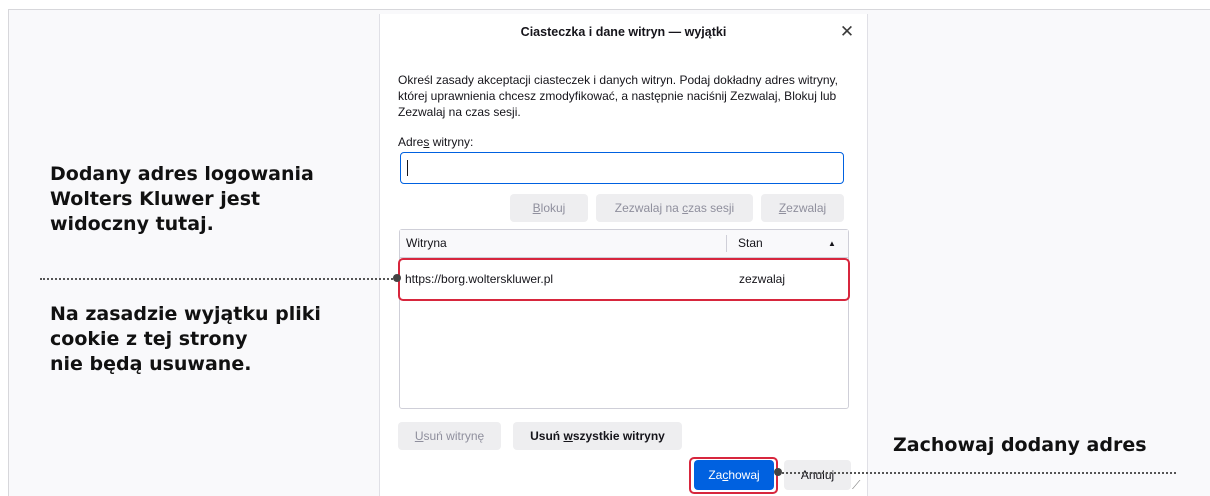  Describe the element at coordinates (622, 168) in the screenshot. I see `address-input` at that location.